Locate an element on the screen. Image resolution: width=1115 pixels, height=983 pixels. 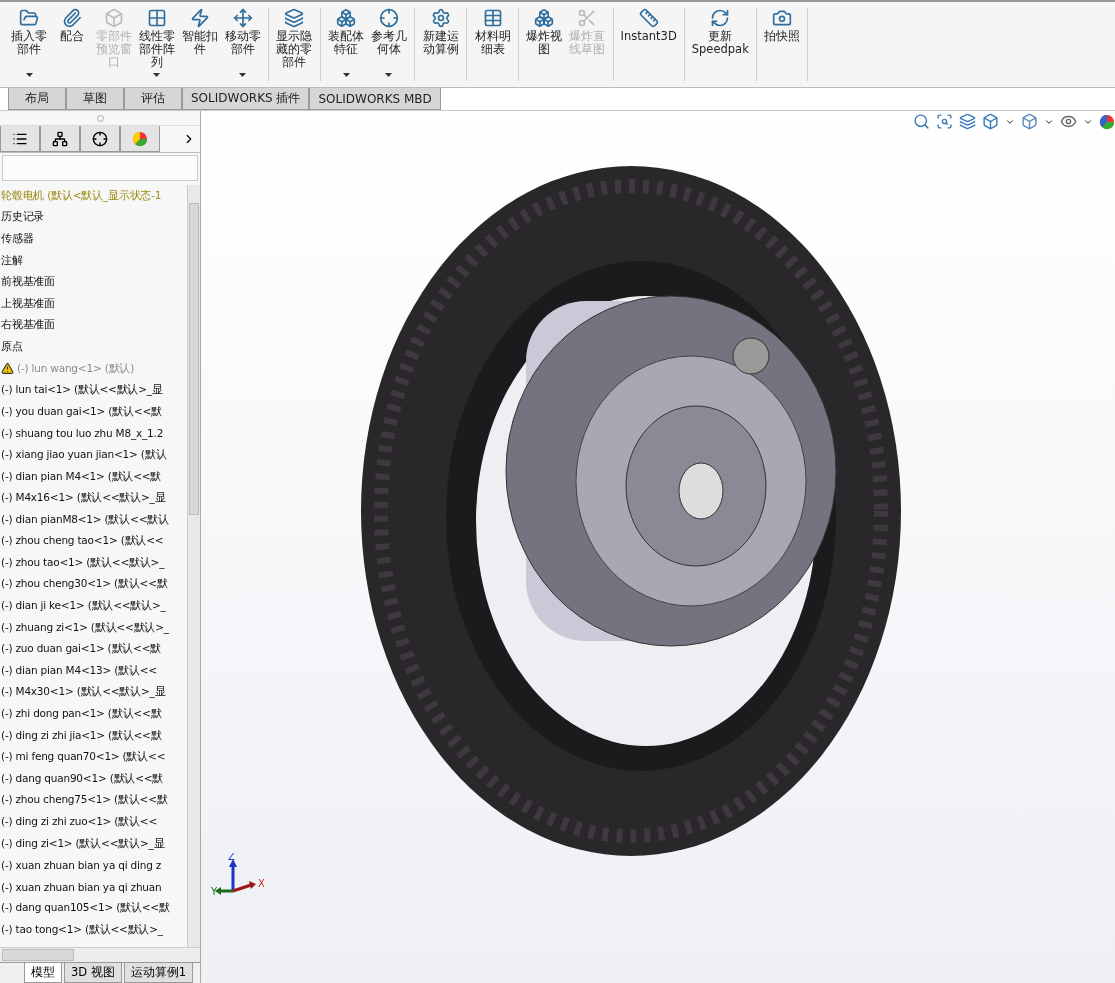
tree-item: (-) mi feng quan70<1> (默认<< is located at coordinates (93, 757).